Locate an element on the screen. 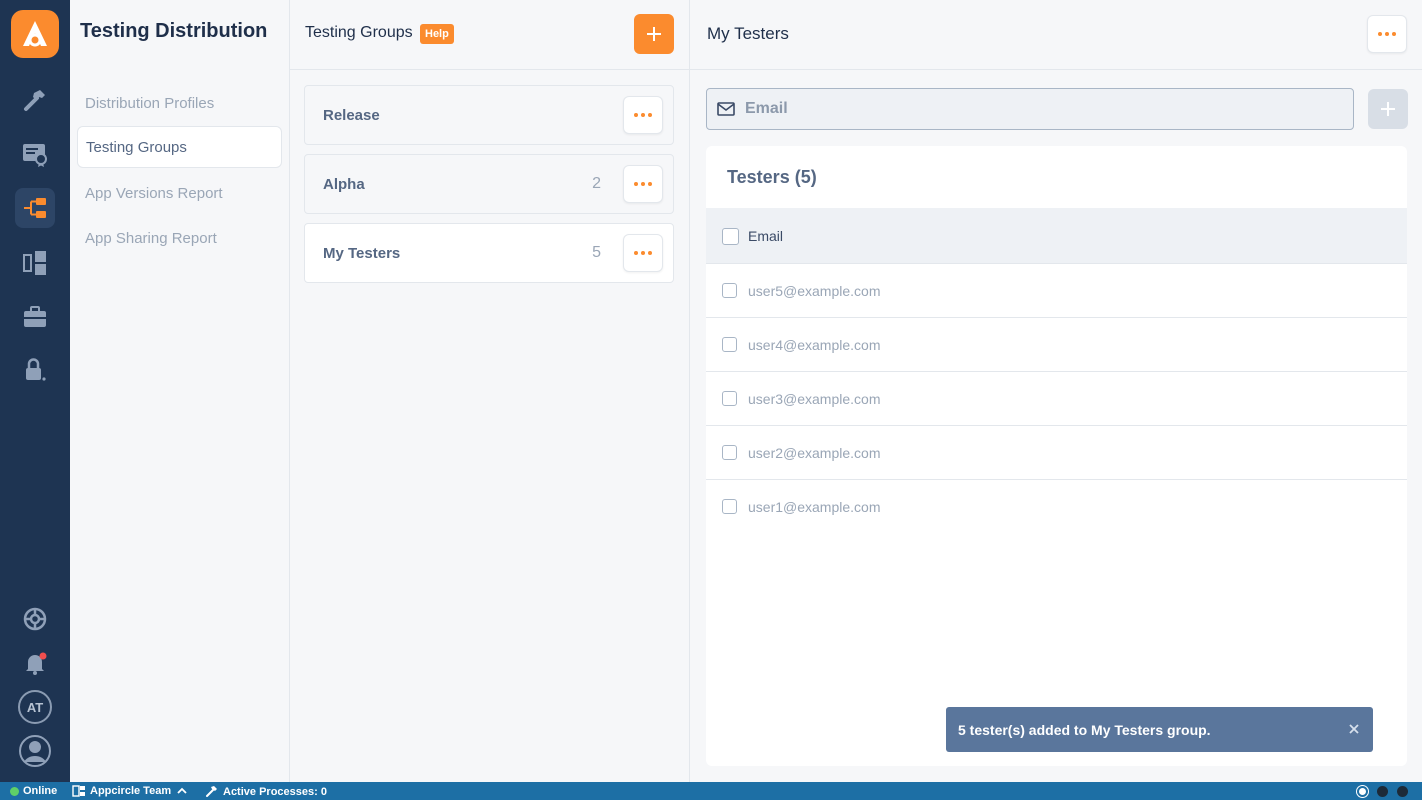 The height and width of the screenshot is (800, 1422). group-card-my-testers: My Testers 5 is located at coordinates (489, 253).